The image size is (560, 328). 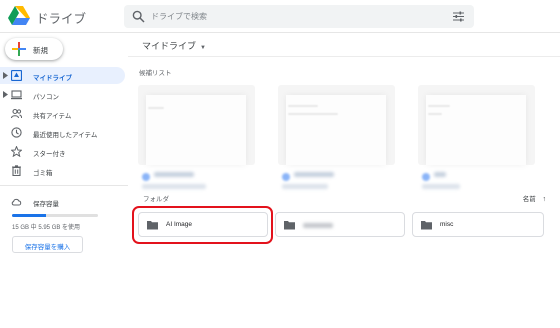 I want to click on star-icon, so click(x=16, y=151).